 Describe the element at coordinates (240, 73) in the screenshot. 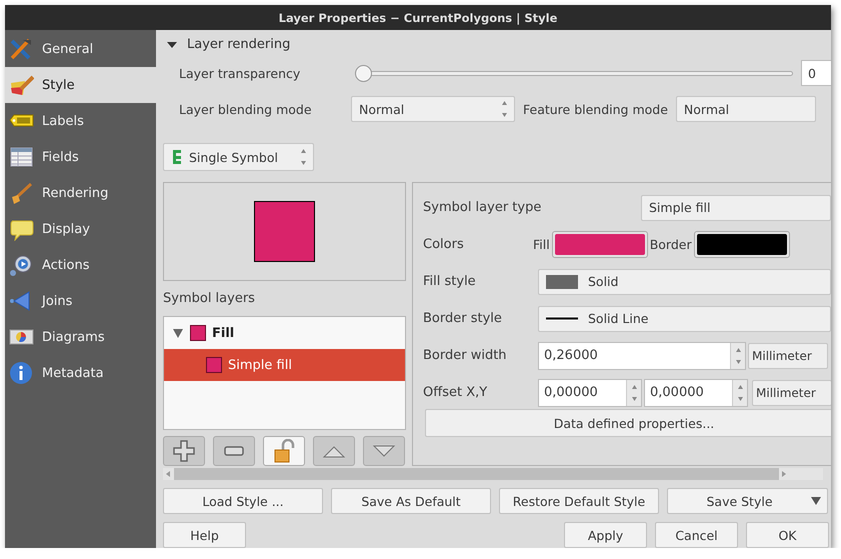

I see `field-label: Layer transparency` at that location.